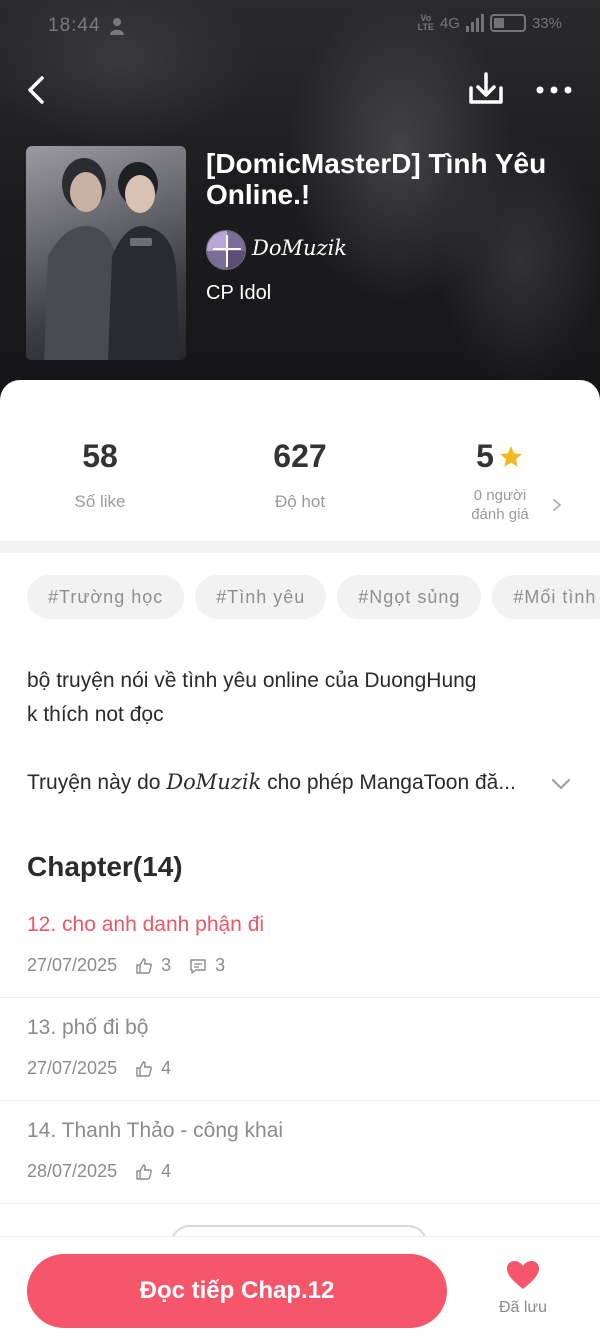  Describe the element at coordinates (100, 501) in the screenshot. I see `likes-label: Số like` at that location.